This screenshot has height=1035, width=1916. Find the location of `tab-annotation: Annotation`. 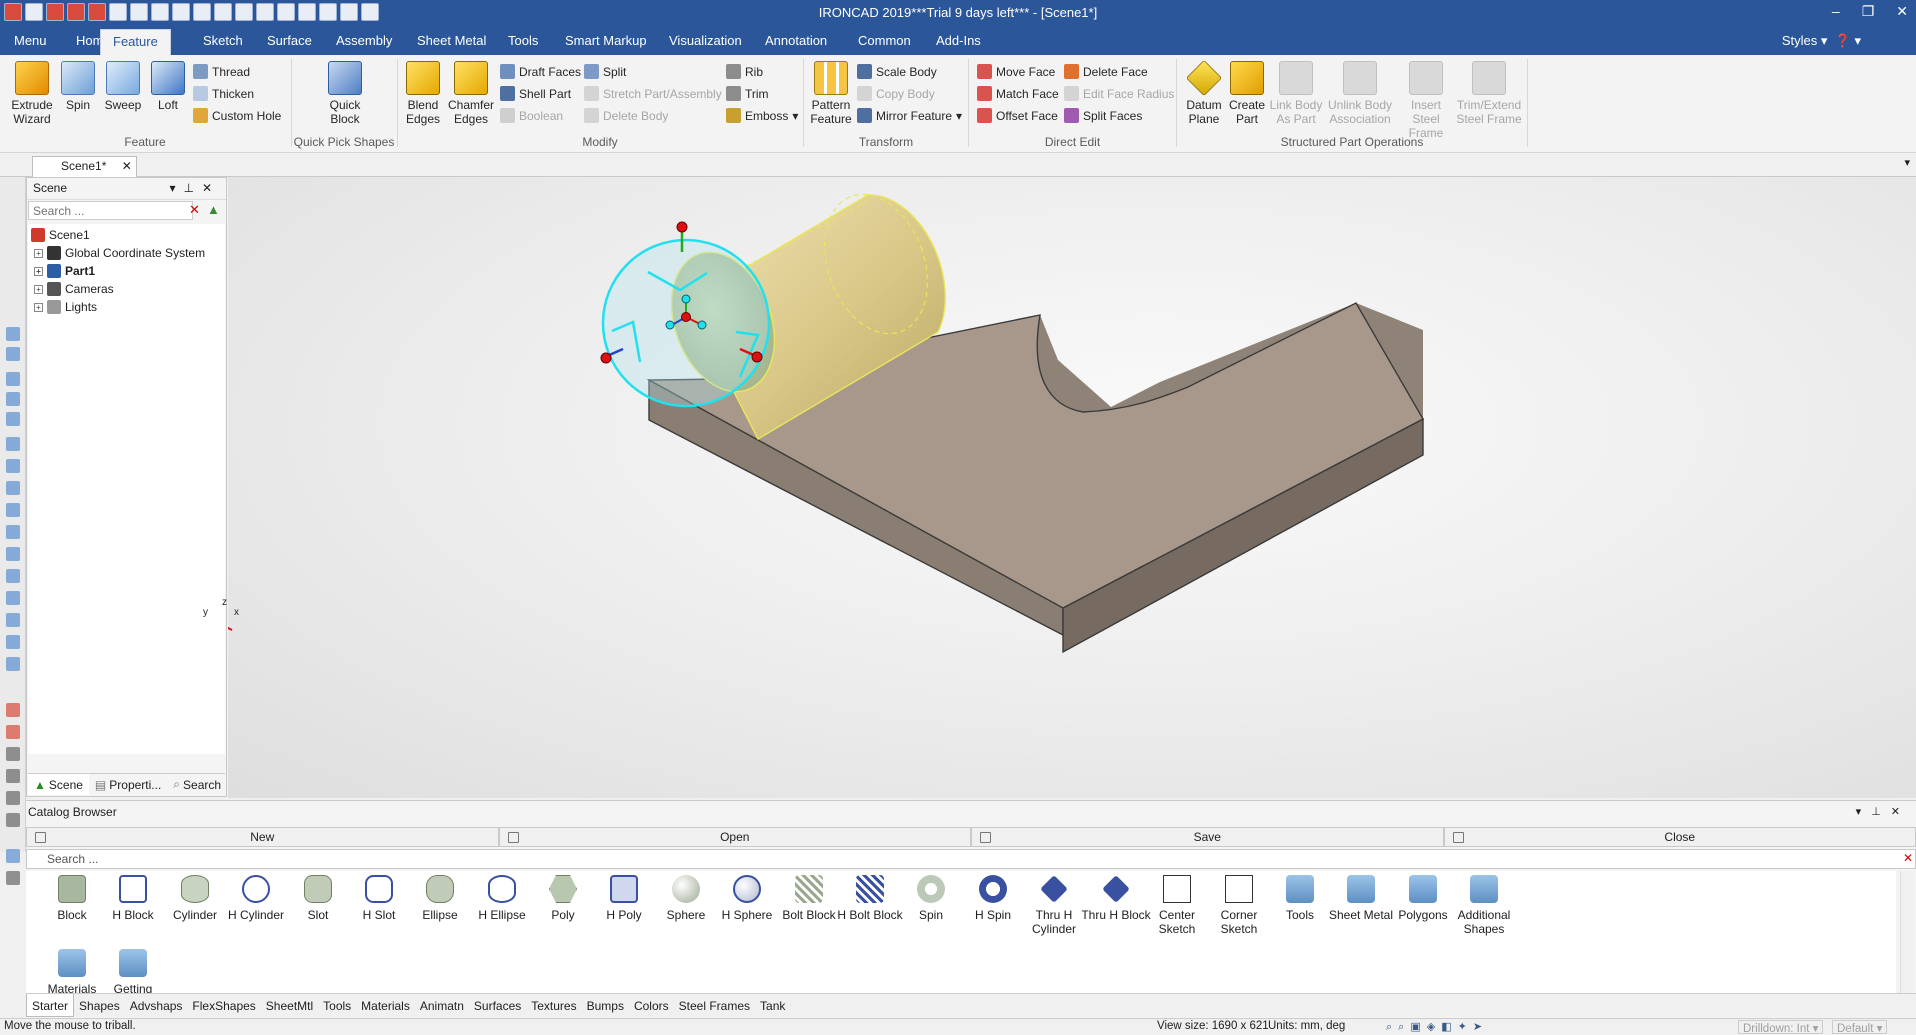

tab-annotation: Annotation is located at coordinates (796, 40).